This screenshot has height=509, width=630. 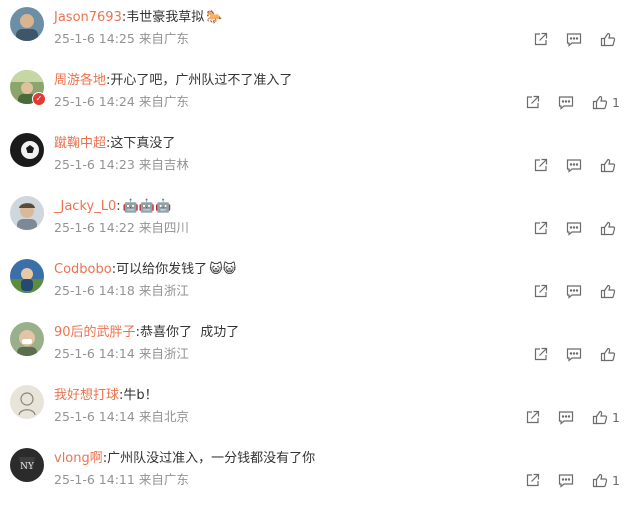 I want to click on comment-line: 蹴鞠中超:这下真没了, so click(x=114, y=144).